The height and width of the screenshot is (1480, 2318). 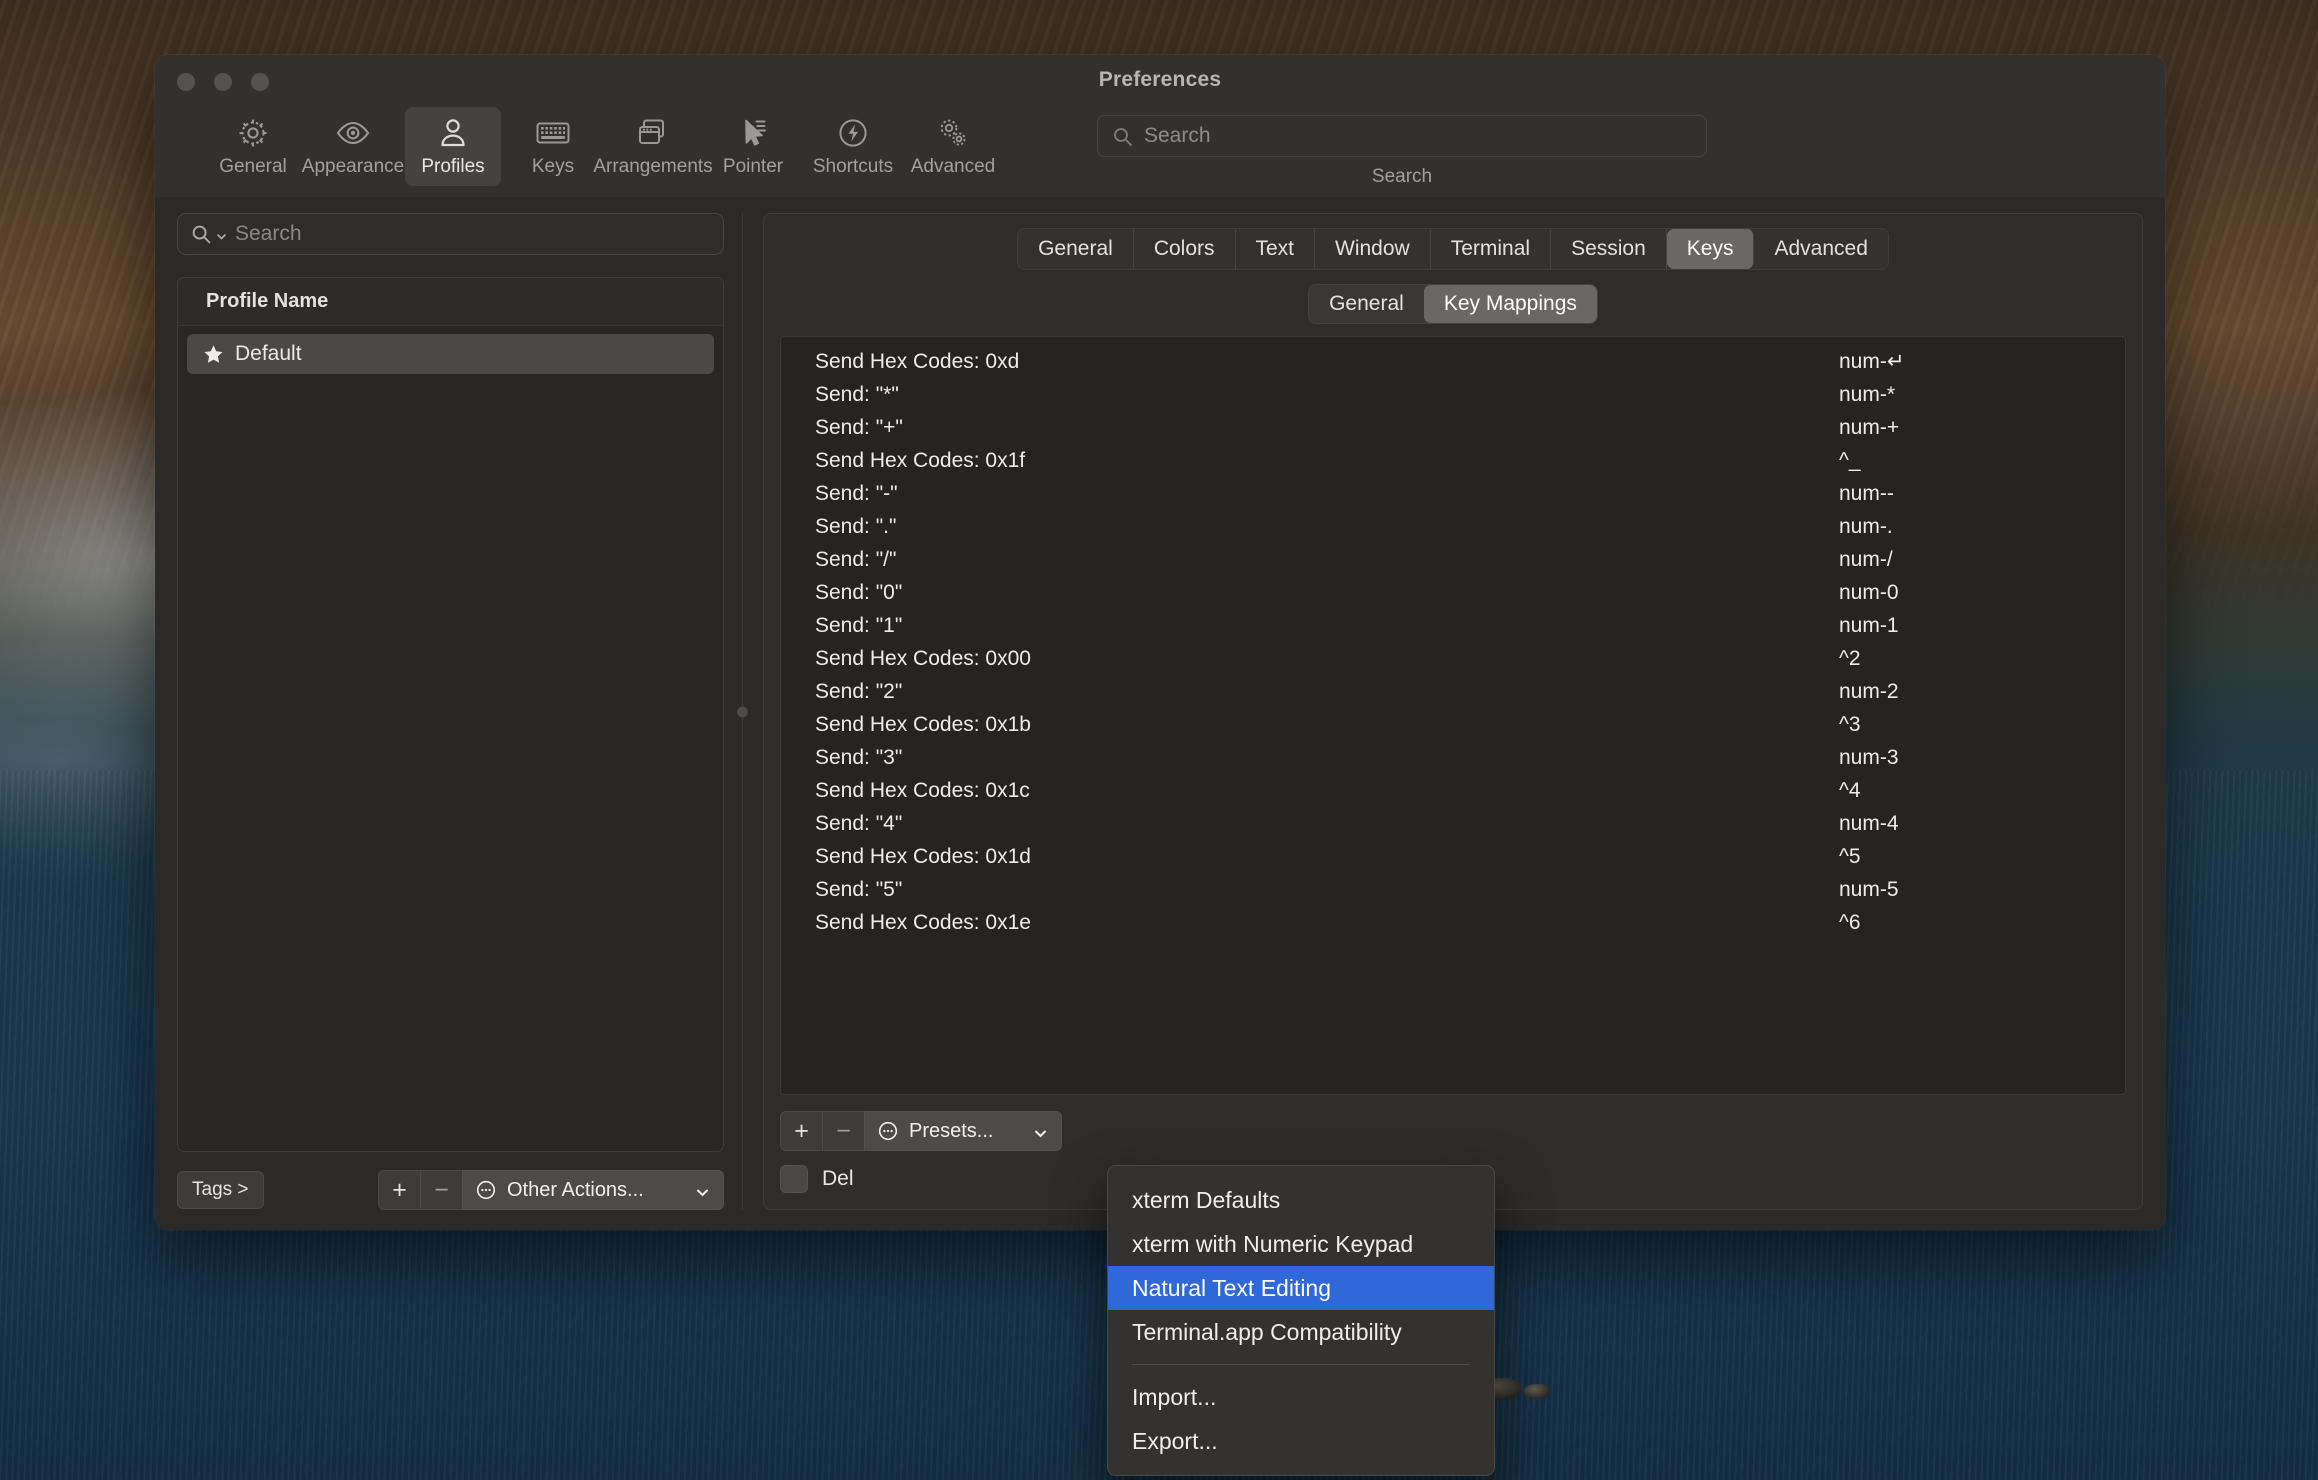 I want to click on toolbar-item-shortcuts: Shortcuts, so click(x=853, y=146).